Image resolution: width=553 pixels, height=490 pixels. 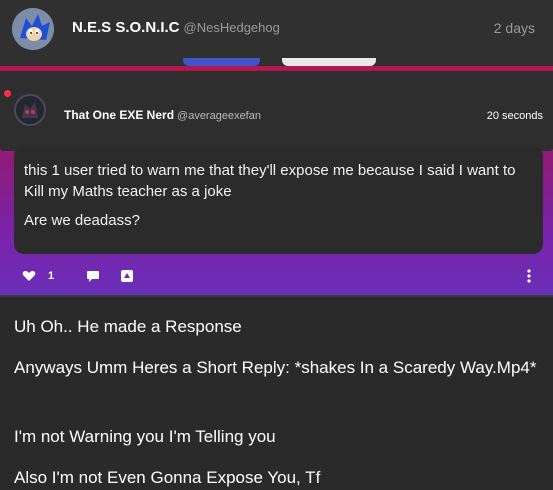 I want to click on quoted-author: That One EXE Nerd @averageexefan, so click(x=162, y=115).